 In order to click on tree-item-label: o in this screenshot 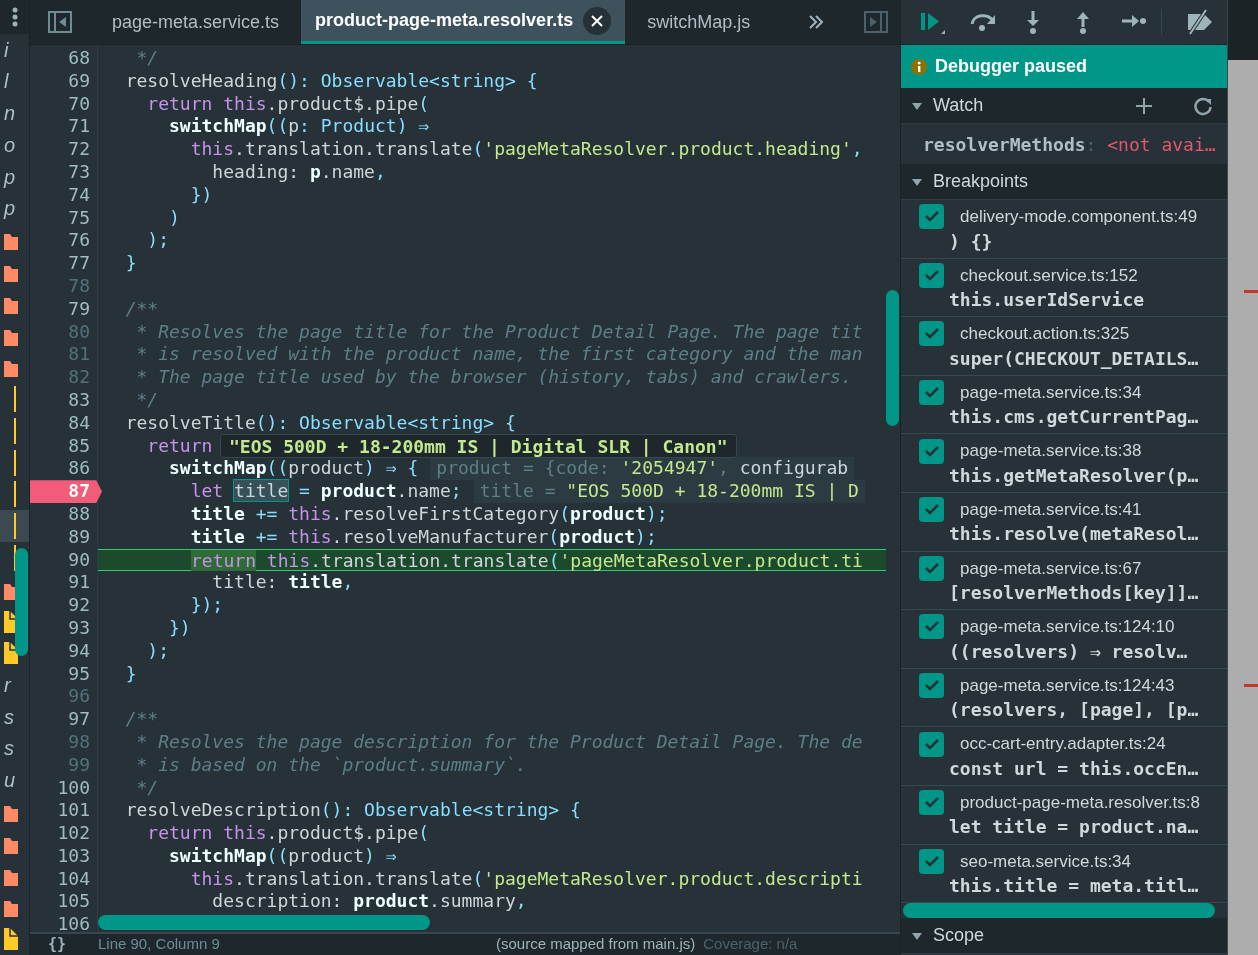, I will do `click(10, 144)`.